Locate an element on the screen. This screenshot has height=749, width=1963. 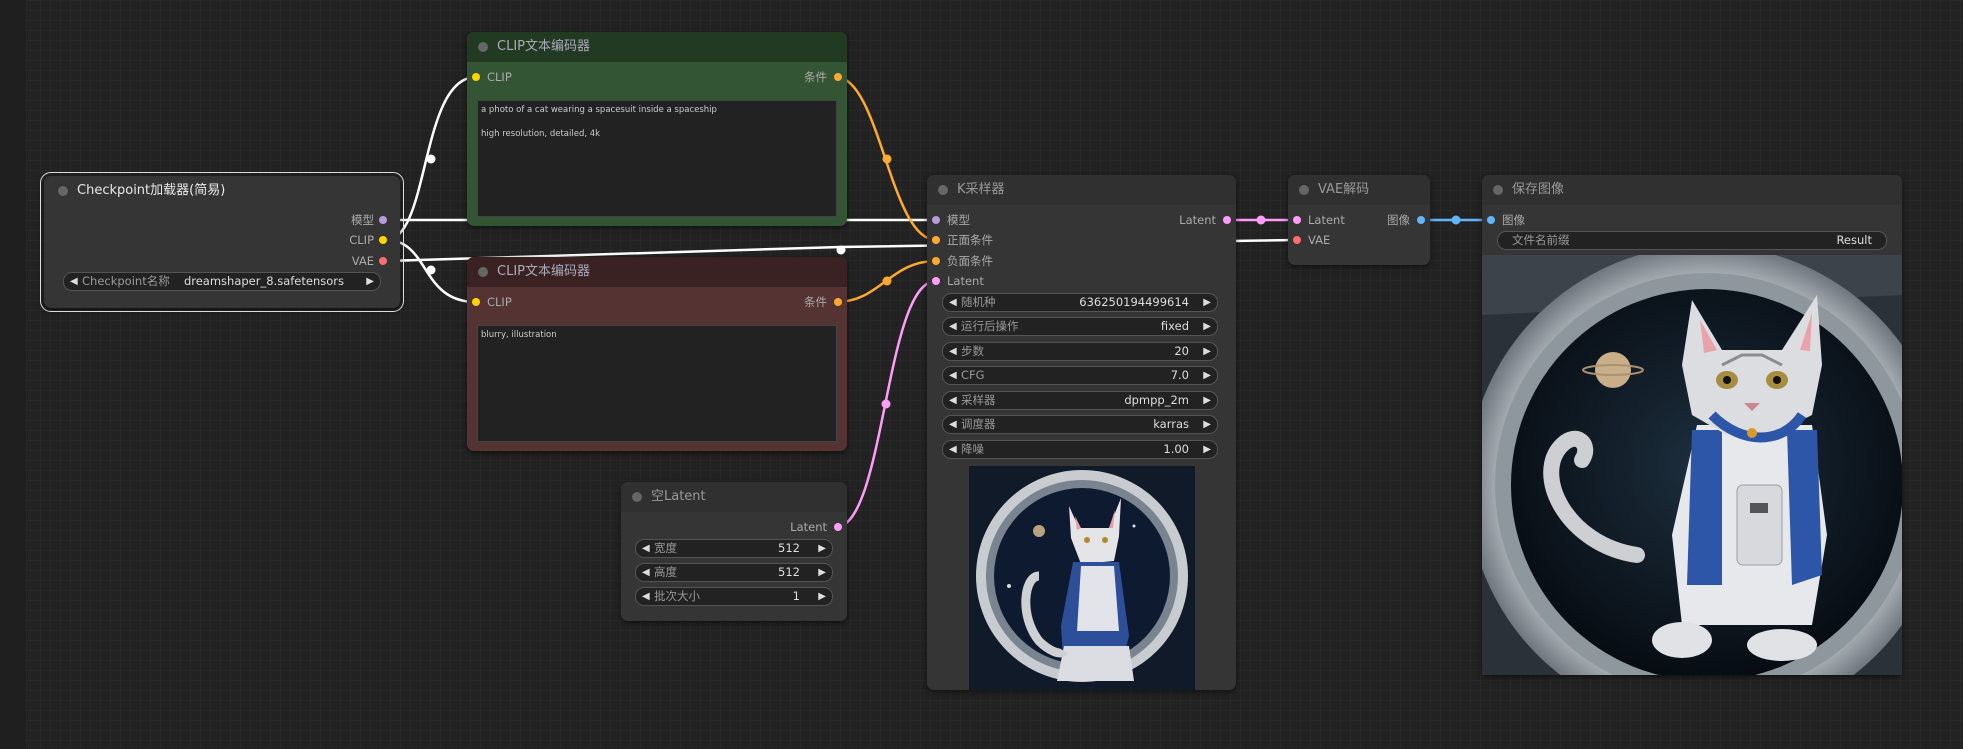
width-input: ◀ 宽度 512 ▶ is located at coordinates (734, 548).